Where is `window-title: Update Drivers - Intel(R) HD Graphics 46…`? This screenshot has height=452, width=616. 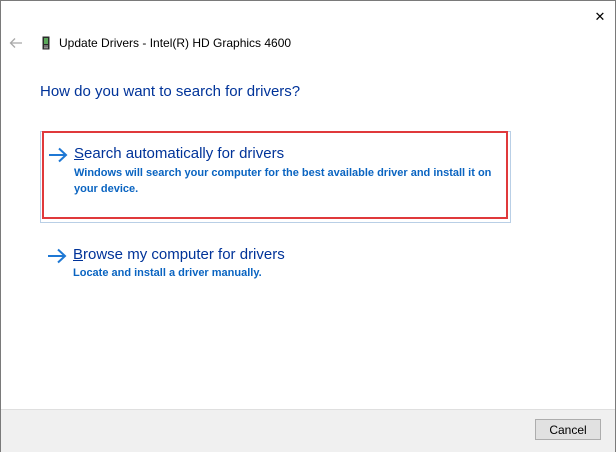 window-title: Update Drivers - Intel(R) HD Graphics 46… is located at coordinates (175, 43).